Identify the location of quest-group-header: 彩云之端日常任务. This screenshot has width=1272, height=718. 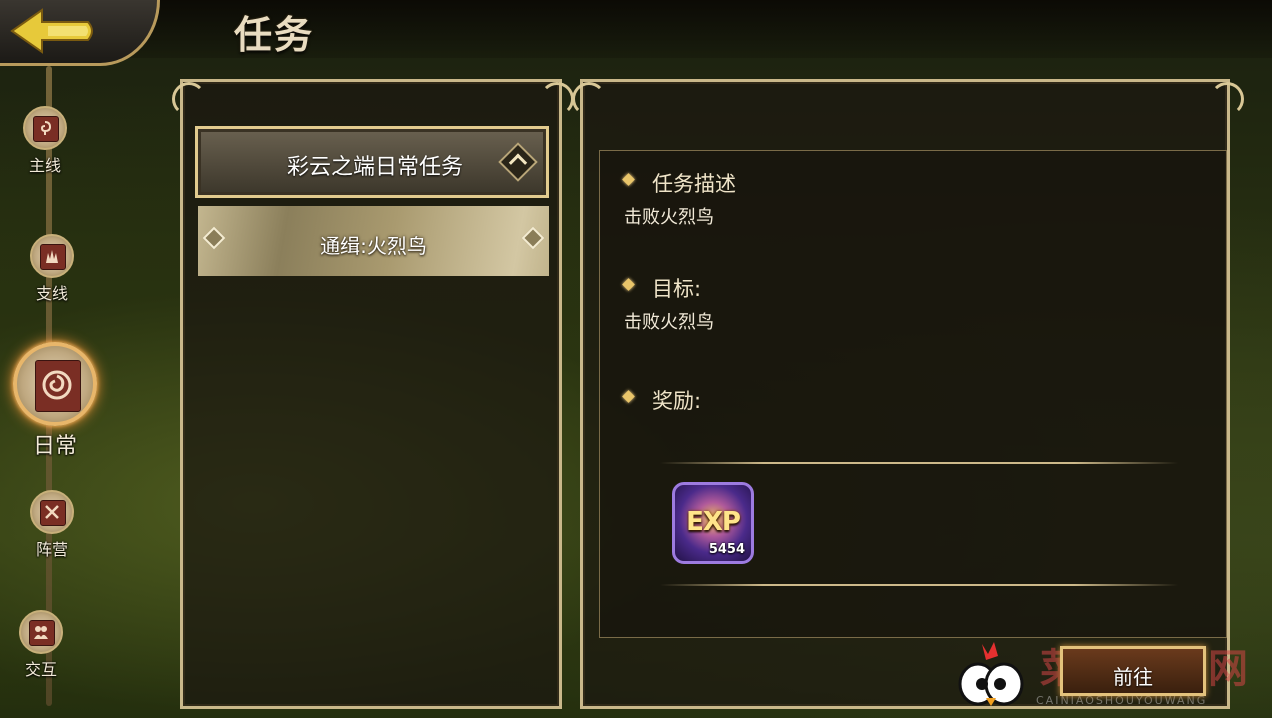
(372, 162).